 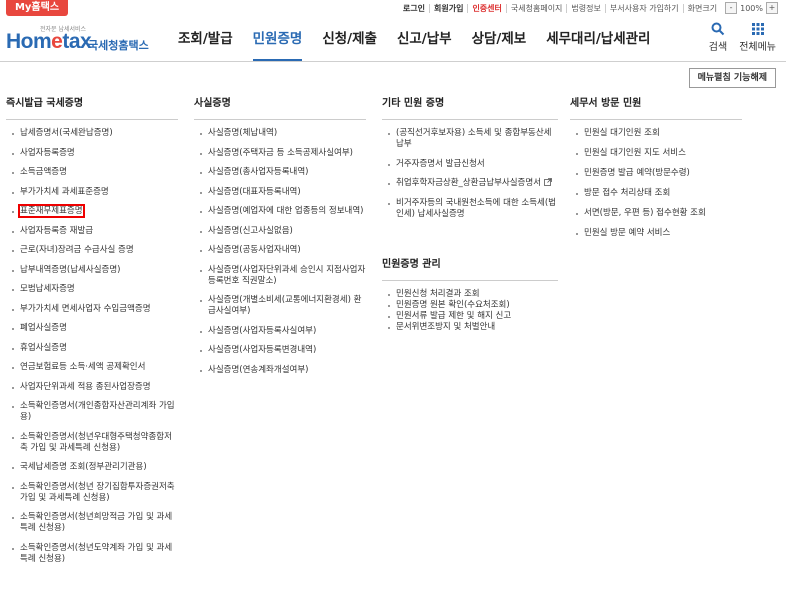 I want to click on menu-item: 민원실 방문 예약 서비스, so click(x=656, y=233).